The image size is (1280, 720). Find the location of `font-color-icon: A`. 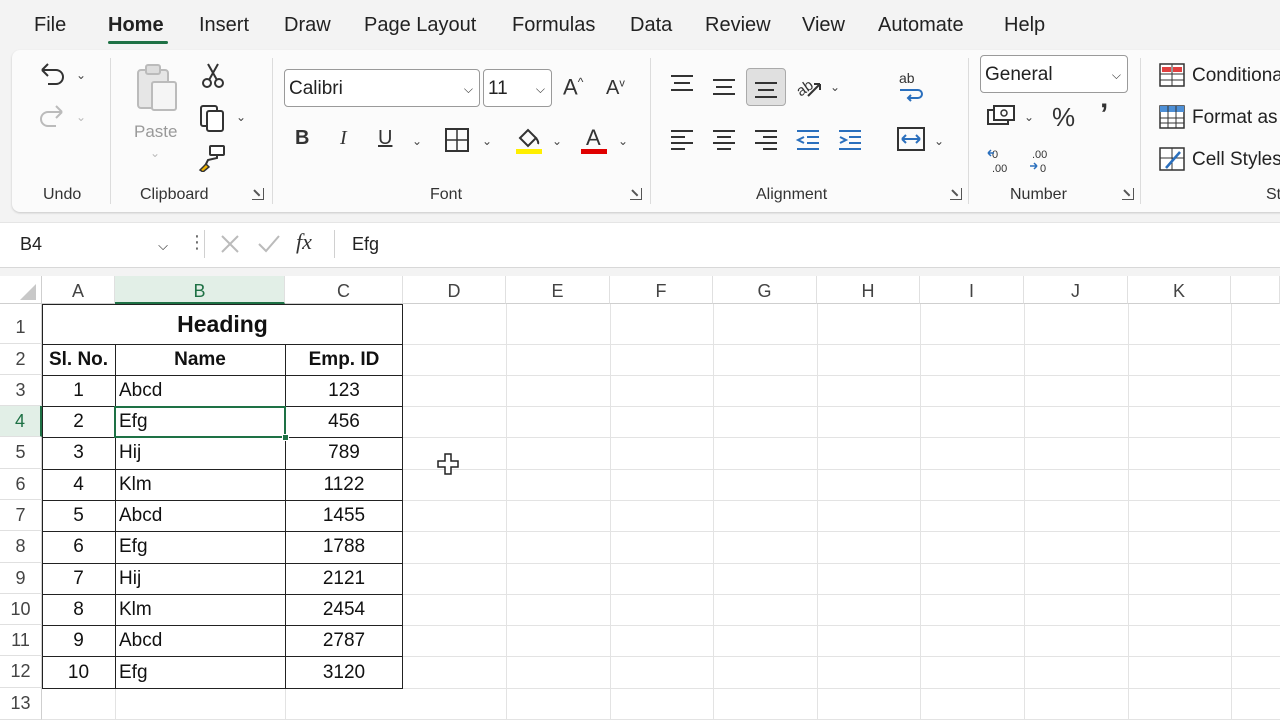

font-color-icon: A is located at coordinates (594, 140).